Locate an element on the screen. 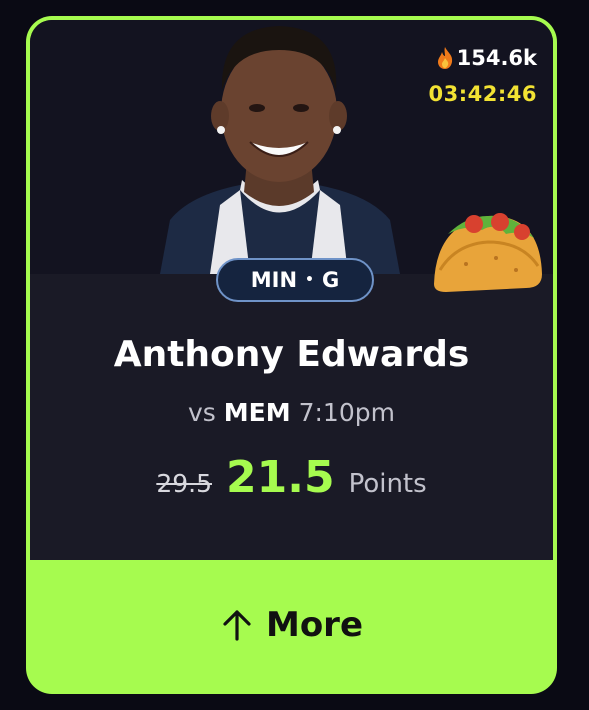  countdown-timer: 03:42:46 is located at coordinates (482, 94).